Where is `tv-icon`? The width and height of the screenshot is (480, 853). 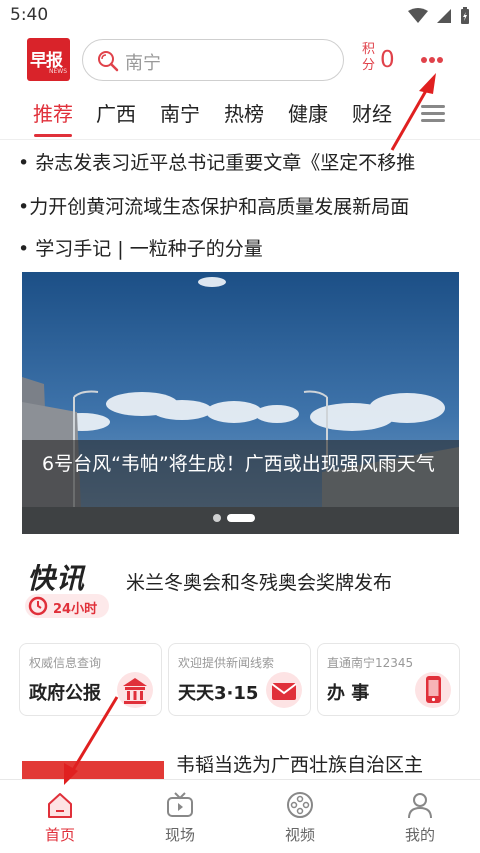
tv-icon is located at coordinates (180, 804).